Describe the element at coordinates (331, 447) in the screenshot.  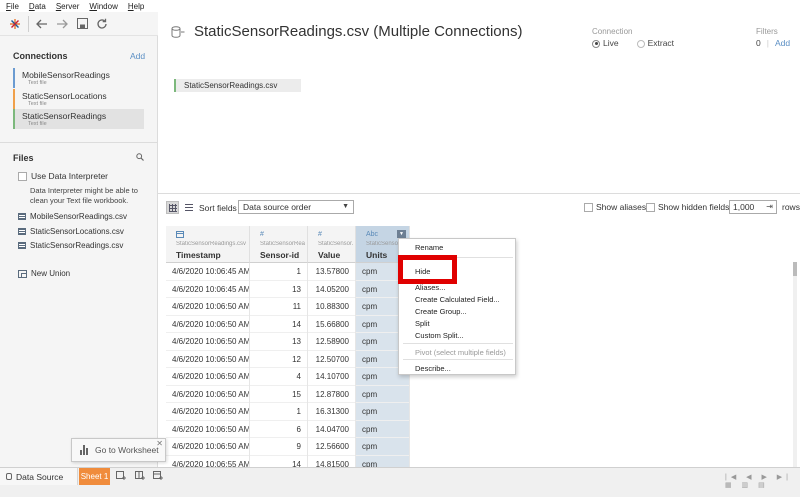
I see `table-cell: 12.56600` at that location.